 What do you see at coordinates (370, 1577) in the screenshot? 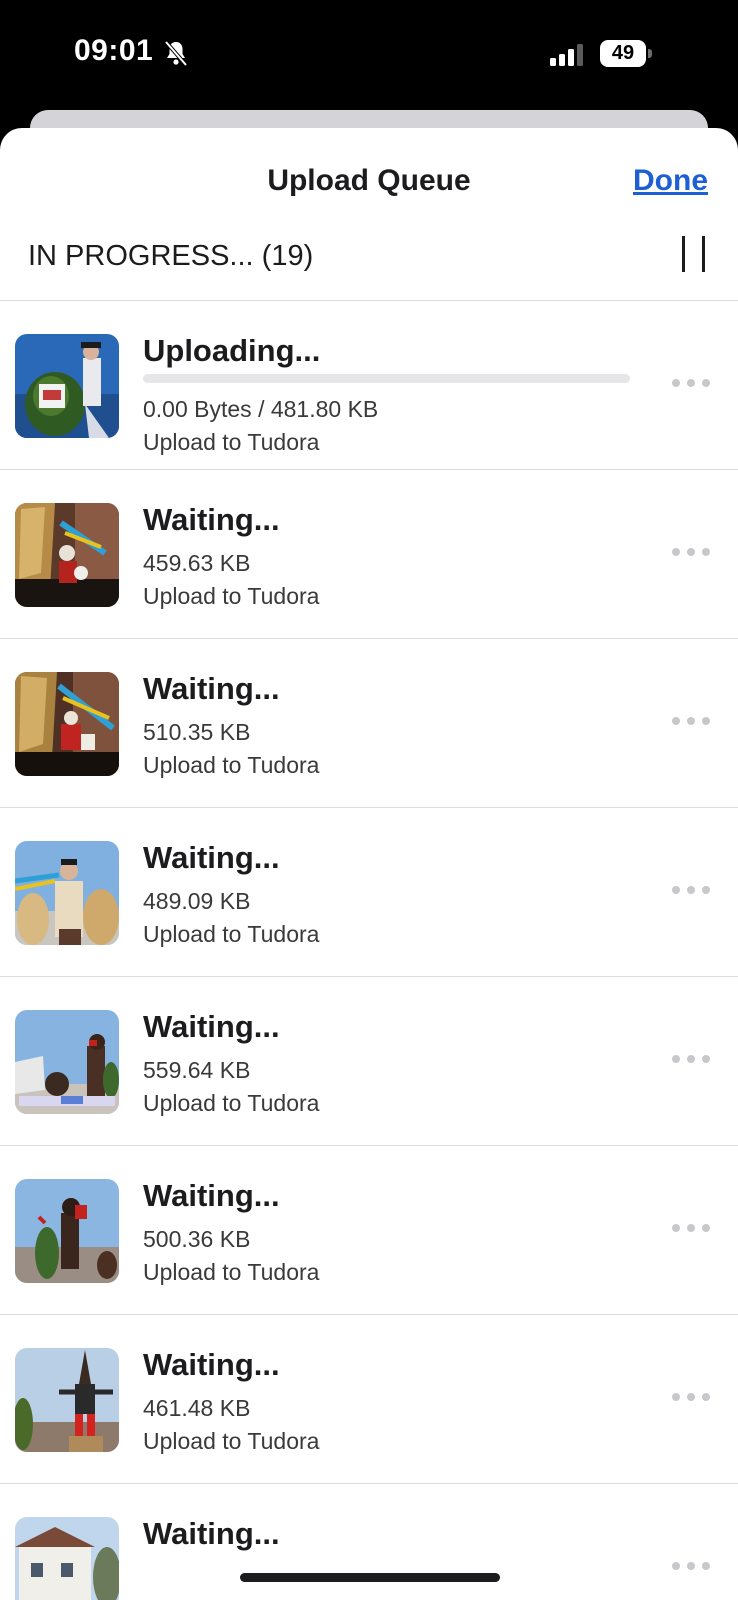
I see `home-indicator` at bounding box center [370, 1577].